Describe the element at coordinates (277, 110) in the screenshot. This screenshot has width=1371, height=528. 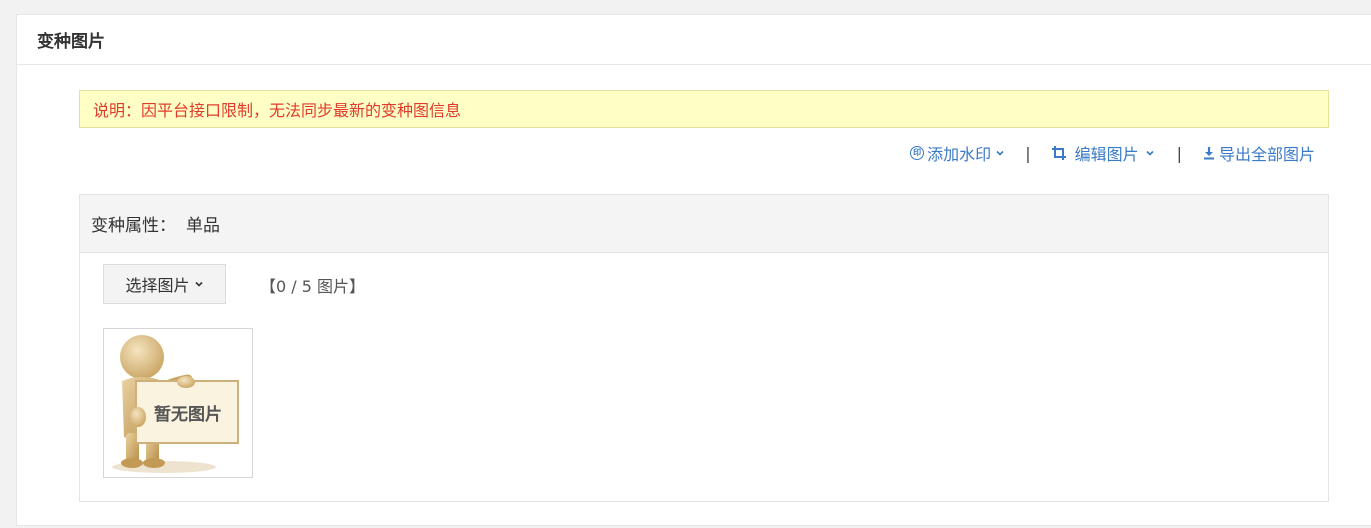
I see `notice-text: 说明：因平台接口限制，无法同步最新的变种图信息` at that location.